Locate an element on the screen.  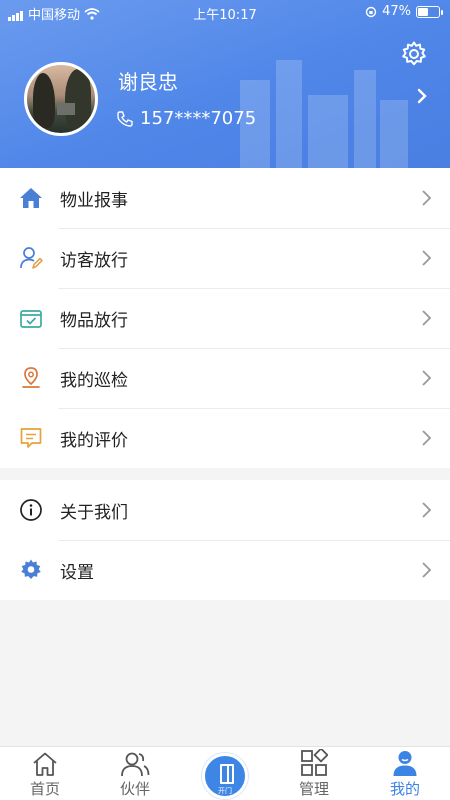
tab-partners: 伙伴 is located at coordinates (135, 773).